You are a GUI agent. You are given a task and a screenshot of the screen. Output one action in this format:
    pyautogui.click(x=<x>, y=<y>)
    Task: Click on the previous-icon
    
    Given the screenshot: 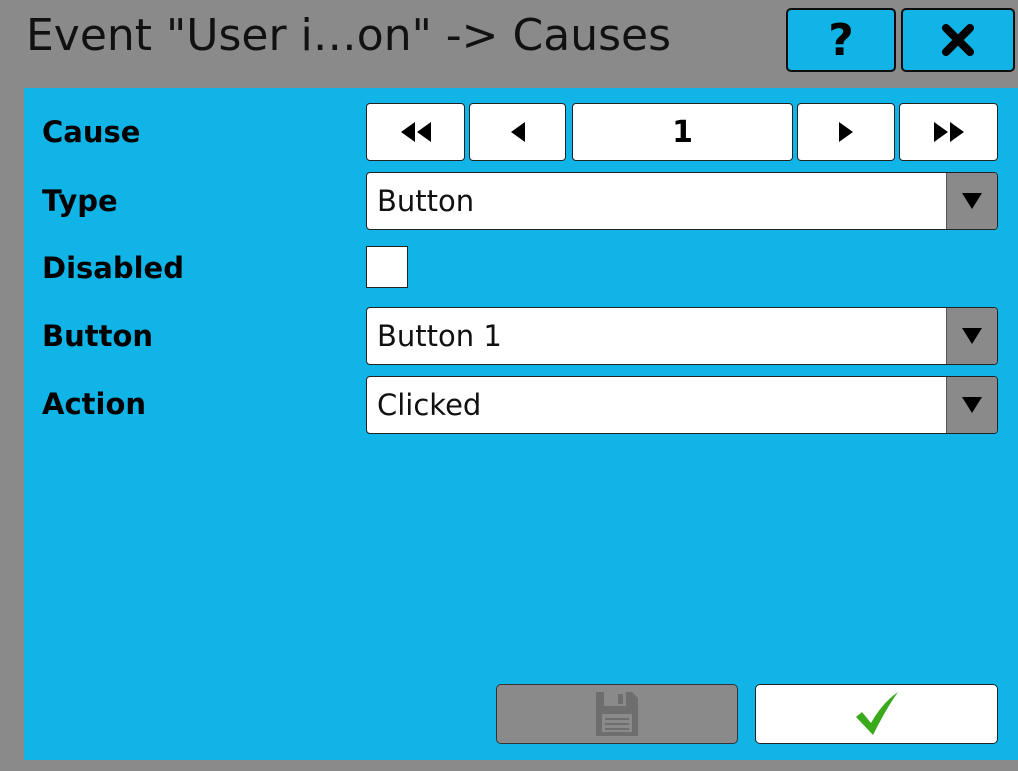 What is the action you would take?
    pyautogui.click(x=517, y=132)
    